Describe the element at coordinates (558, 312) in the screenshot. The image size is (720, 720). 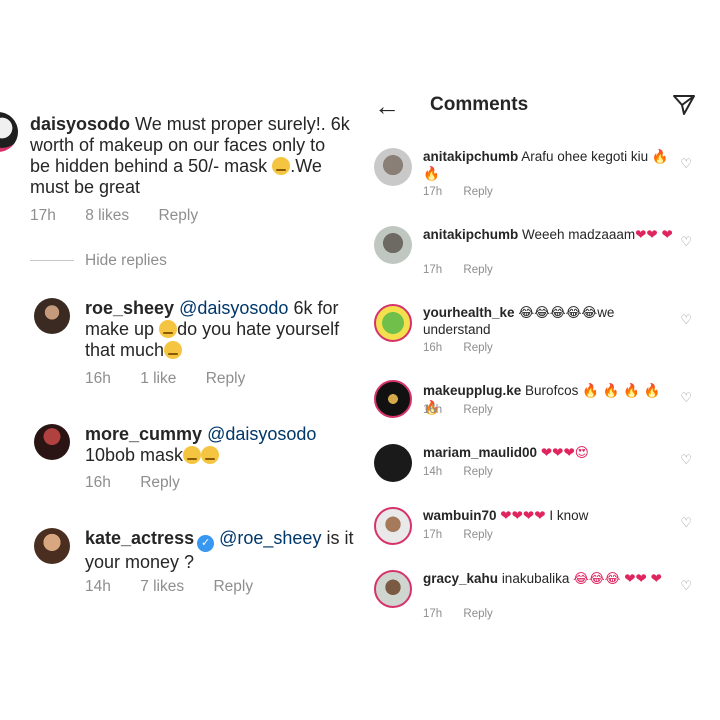
I see `laughing-emoji-icon: 😂😂😂😂😂` at that location.